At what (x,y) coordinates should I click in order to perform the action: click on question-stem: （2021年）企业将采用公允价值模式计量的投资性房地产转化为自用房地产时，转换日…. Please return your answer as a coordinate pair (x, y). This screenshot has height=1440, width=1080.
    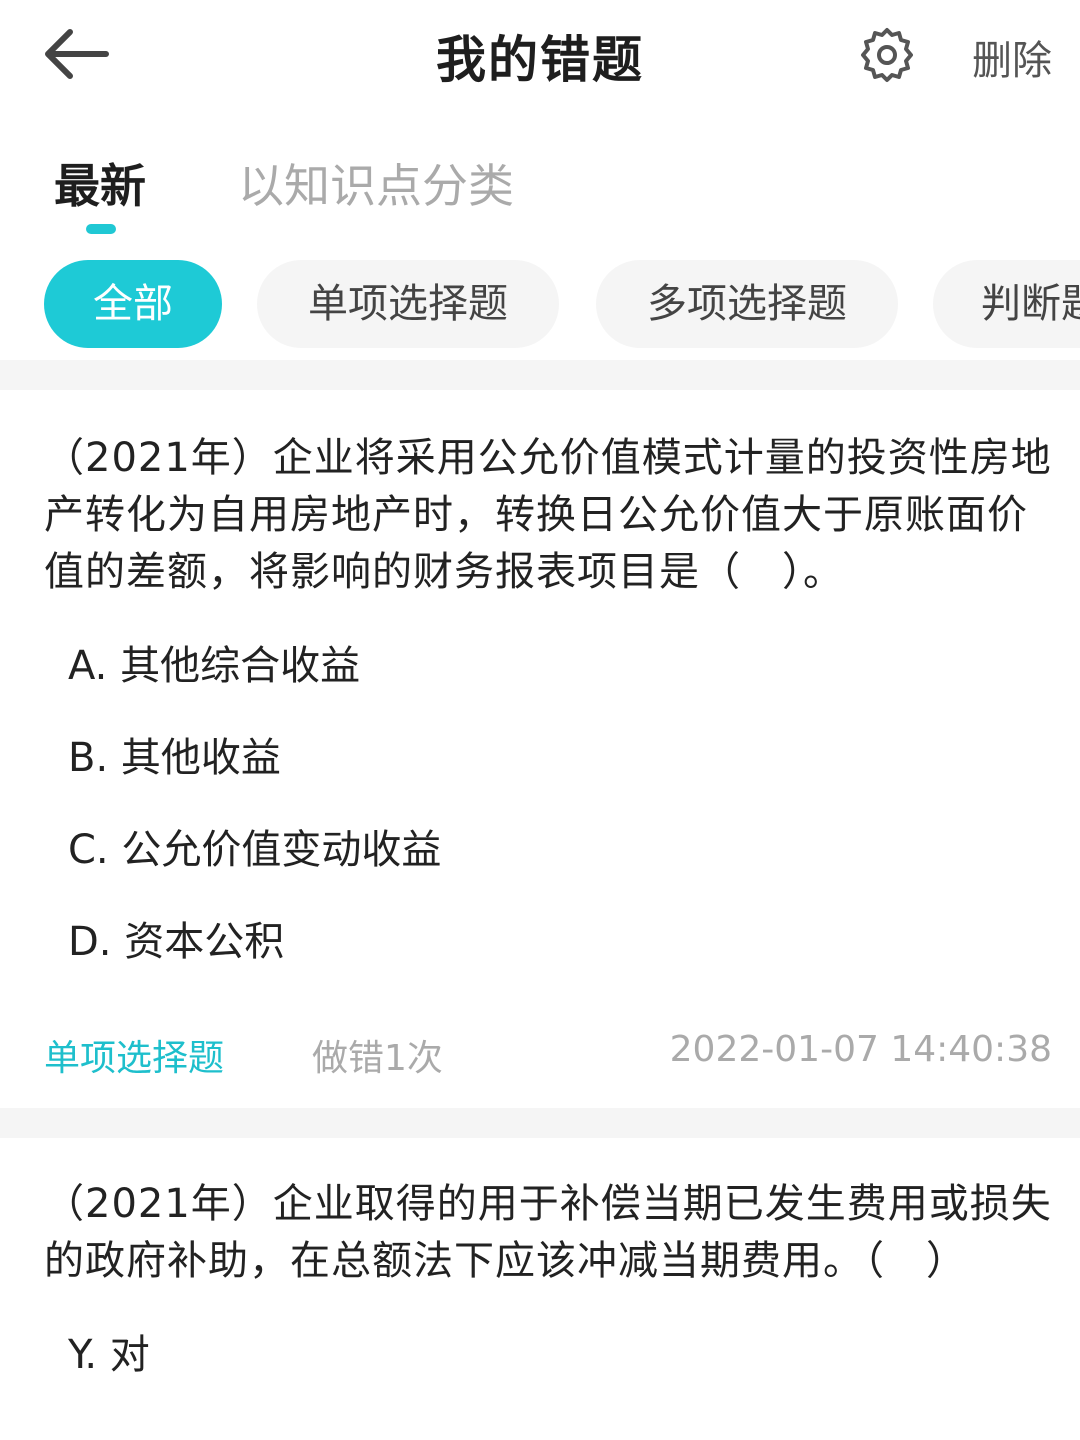
    Looking at the image, I should click on (548, 515).